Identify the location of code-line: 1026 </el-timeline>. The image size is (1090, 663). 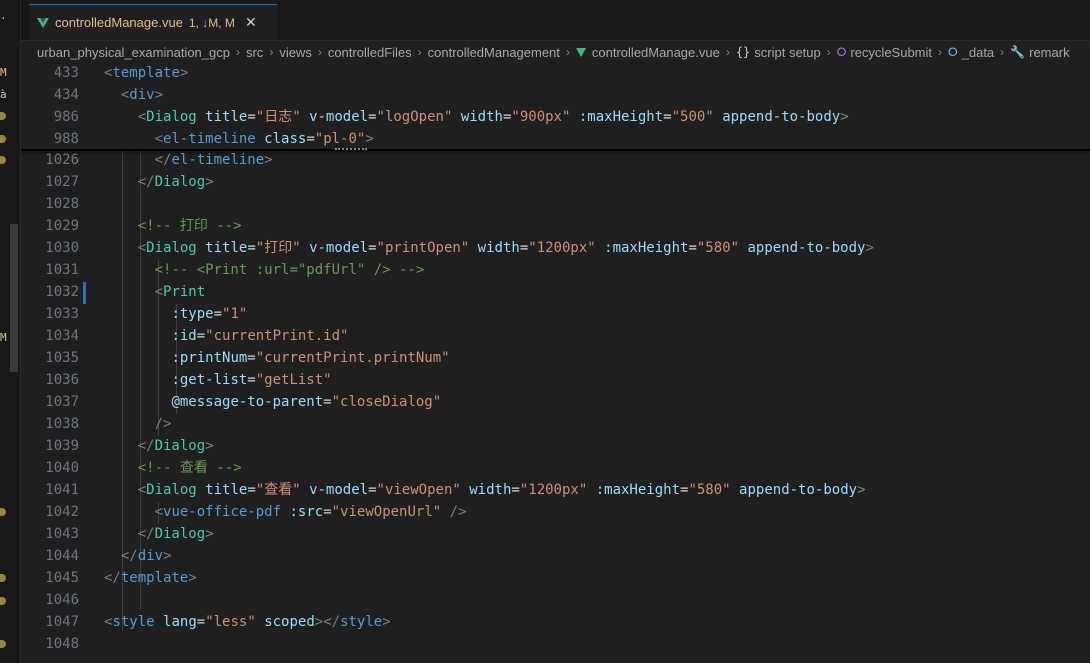
(555, 160).